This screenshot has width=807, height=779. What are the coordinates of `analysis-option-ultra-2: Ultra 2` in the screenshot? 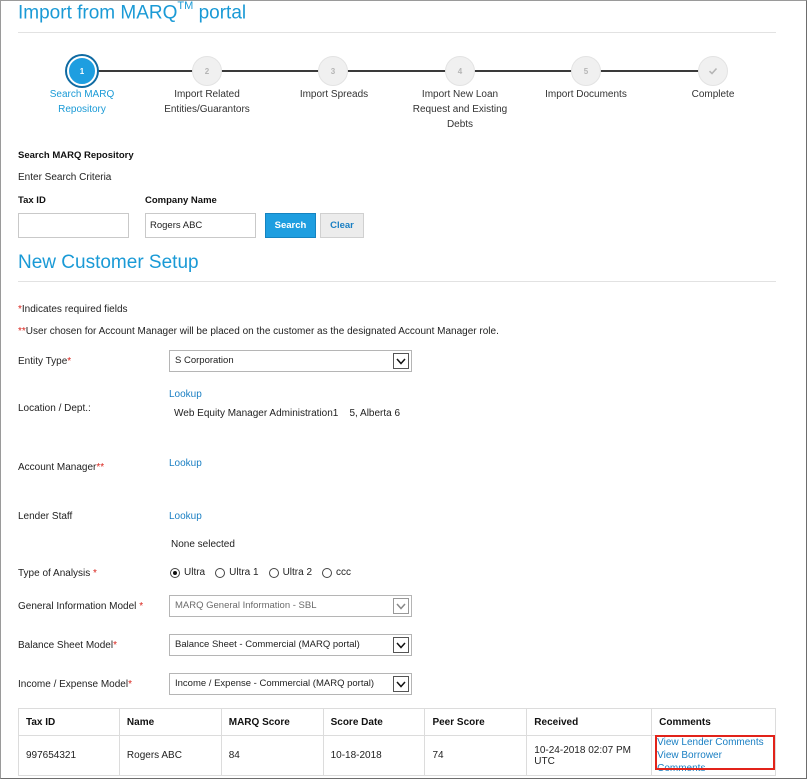 It's located at (290, 572).